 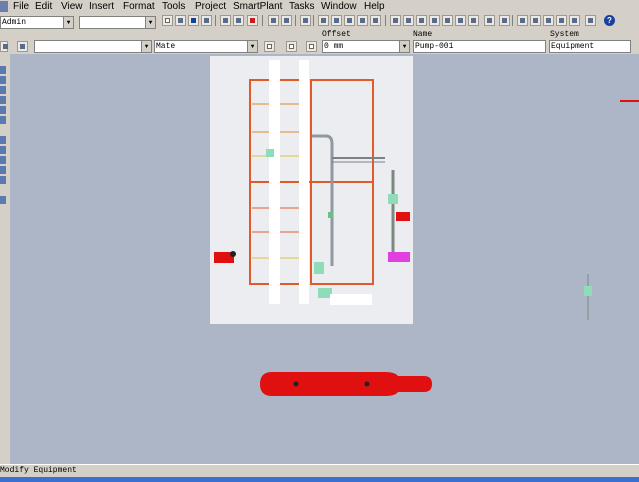 I want to click on save-icon, so click(x=193, y=20).